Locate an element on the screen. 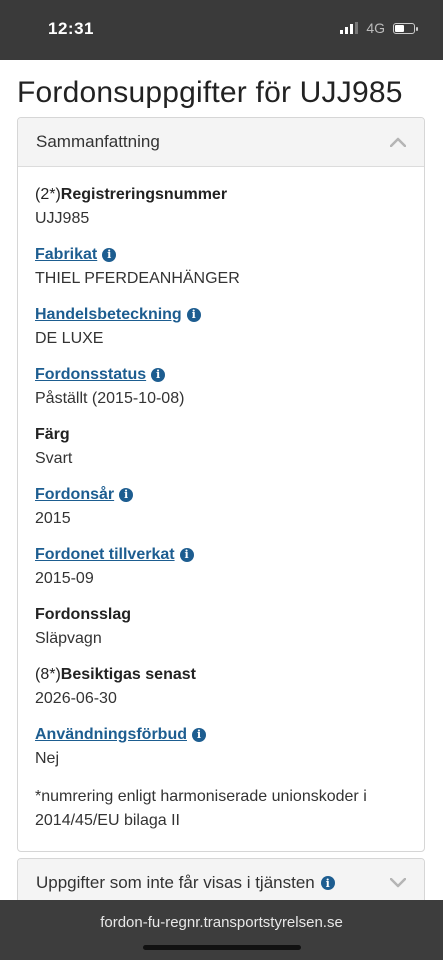  field-fordonsar: Fordonsår i 2015 is located at coordinates (221, 507).